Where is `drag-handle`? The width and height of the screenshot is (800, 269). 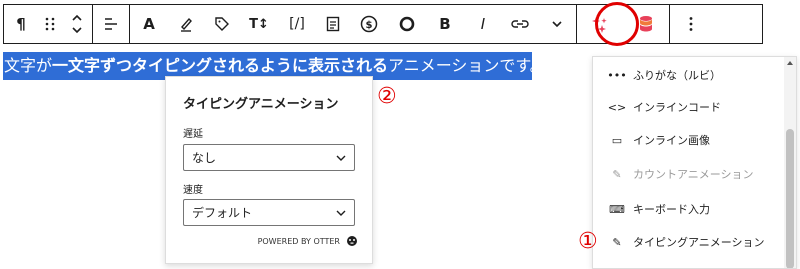
drag-handle is located at coordinates (50, 24).